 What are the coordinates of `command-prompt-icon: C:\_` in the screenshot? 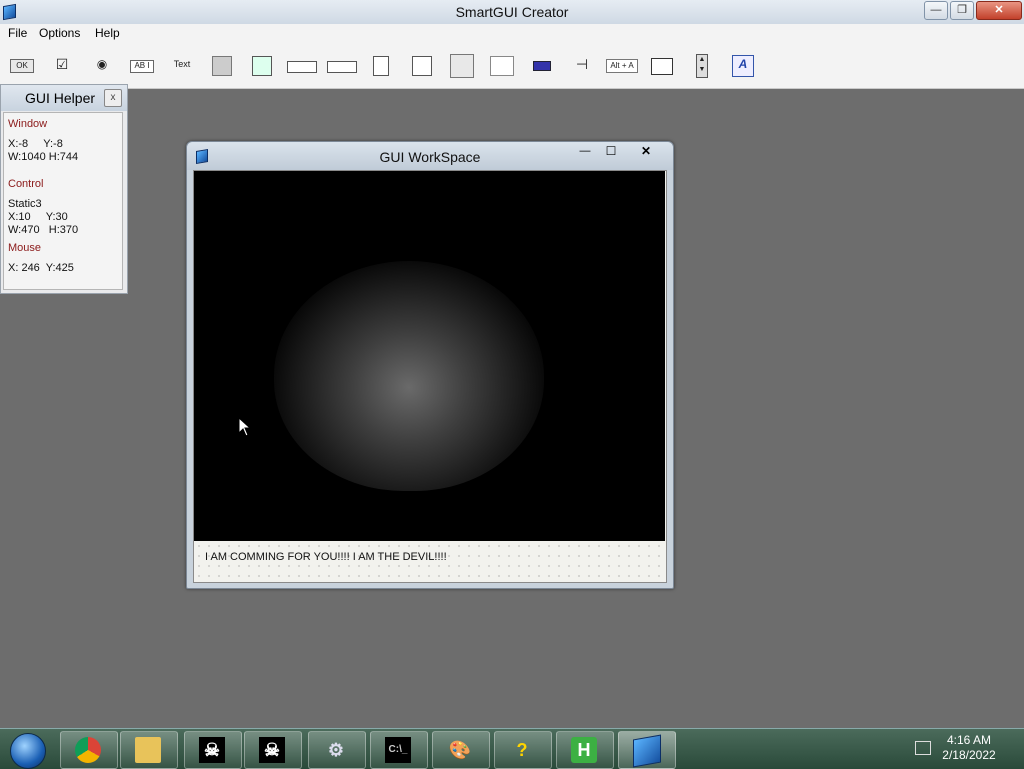 It's located at (398, 750).